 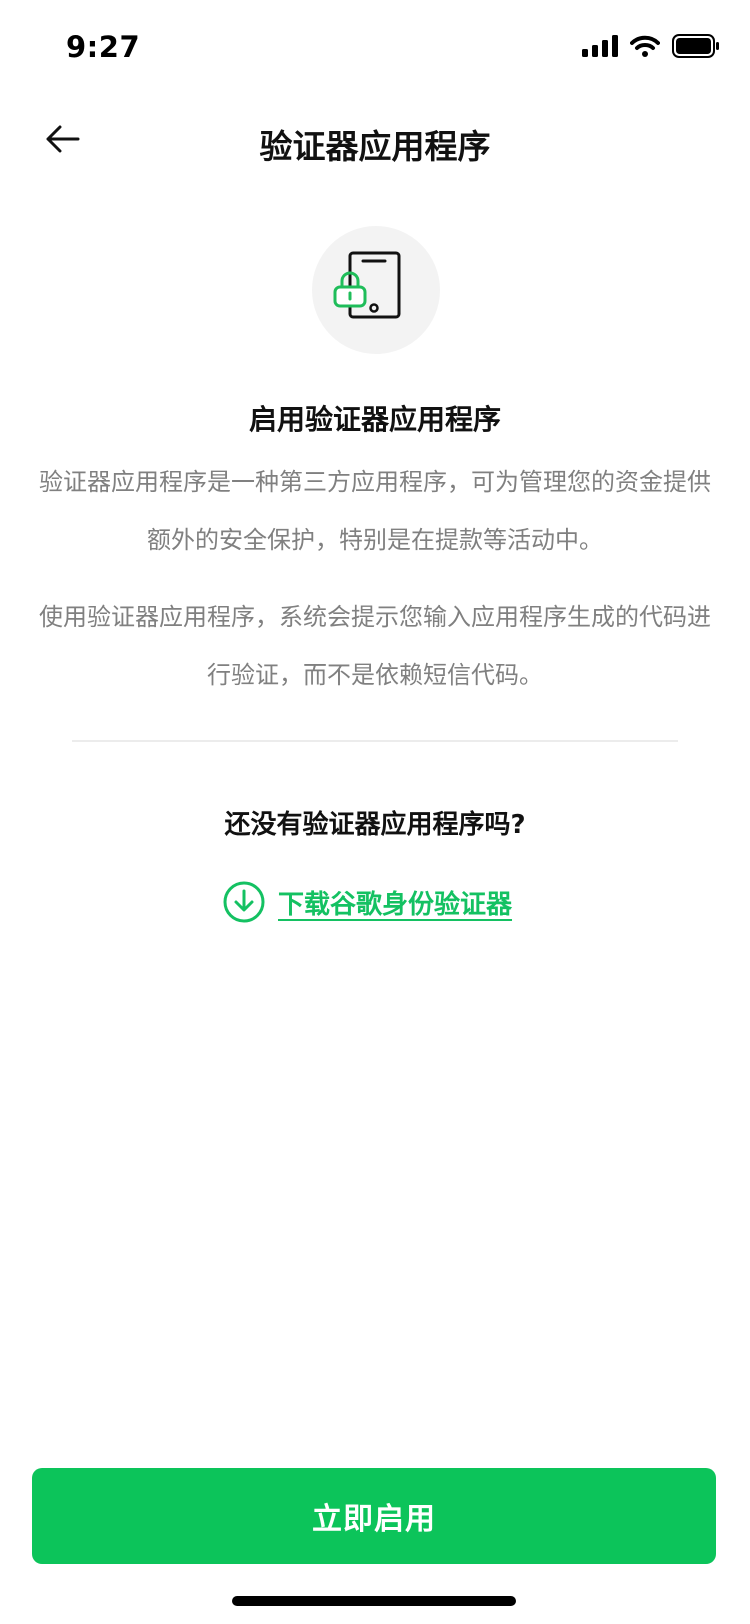 I want to click on status-icons, so click(x=651, y=48).